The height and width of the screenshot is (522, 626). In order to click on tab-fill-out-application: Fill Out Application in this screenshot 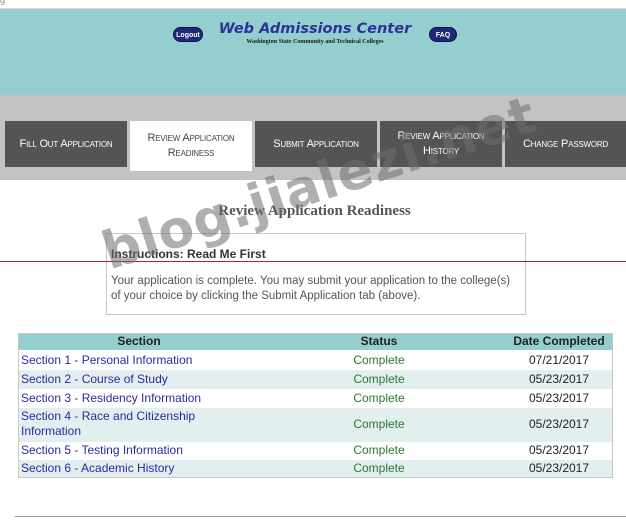, I will do `click(66, 144)`.